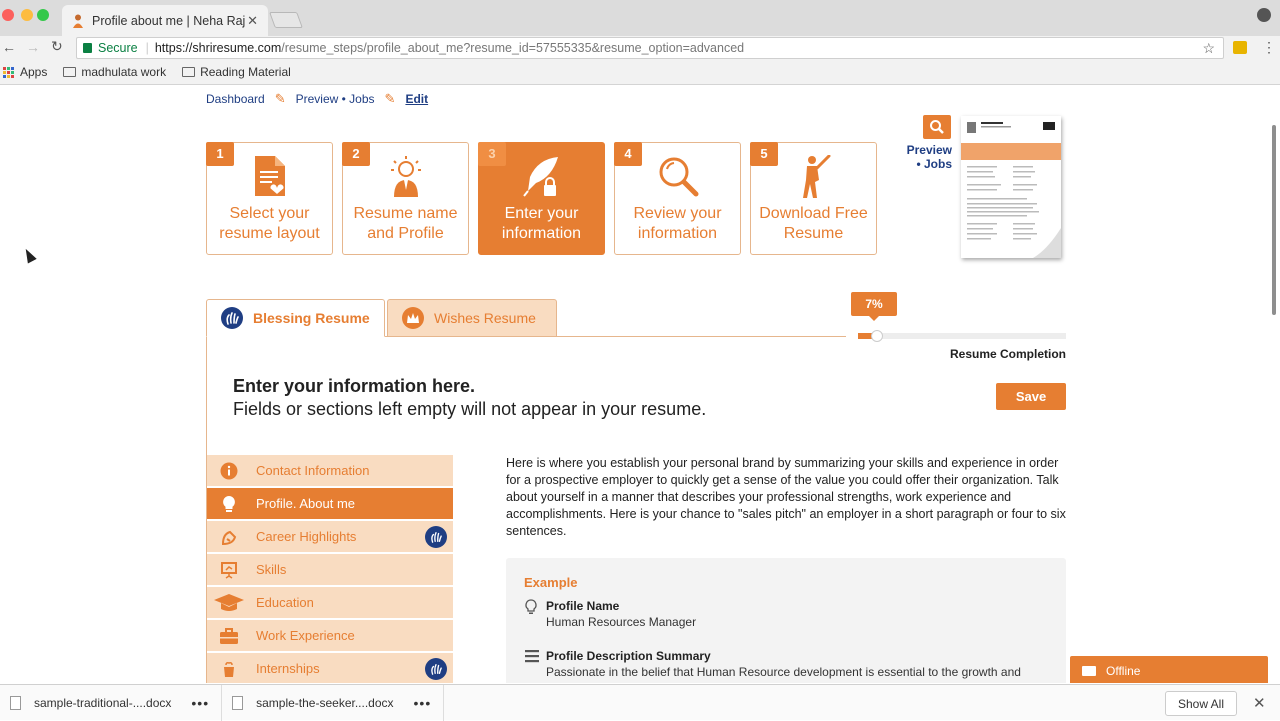 Image resolution: width=1280 pixels, height=721 pixels. I want to click on breadcrumb-preview-jobs: Preview • Jobs, so click(335, 99).